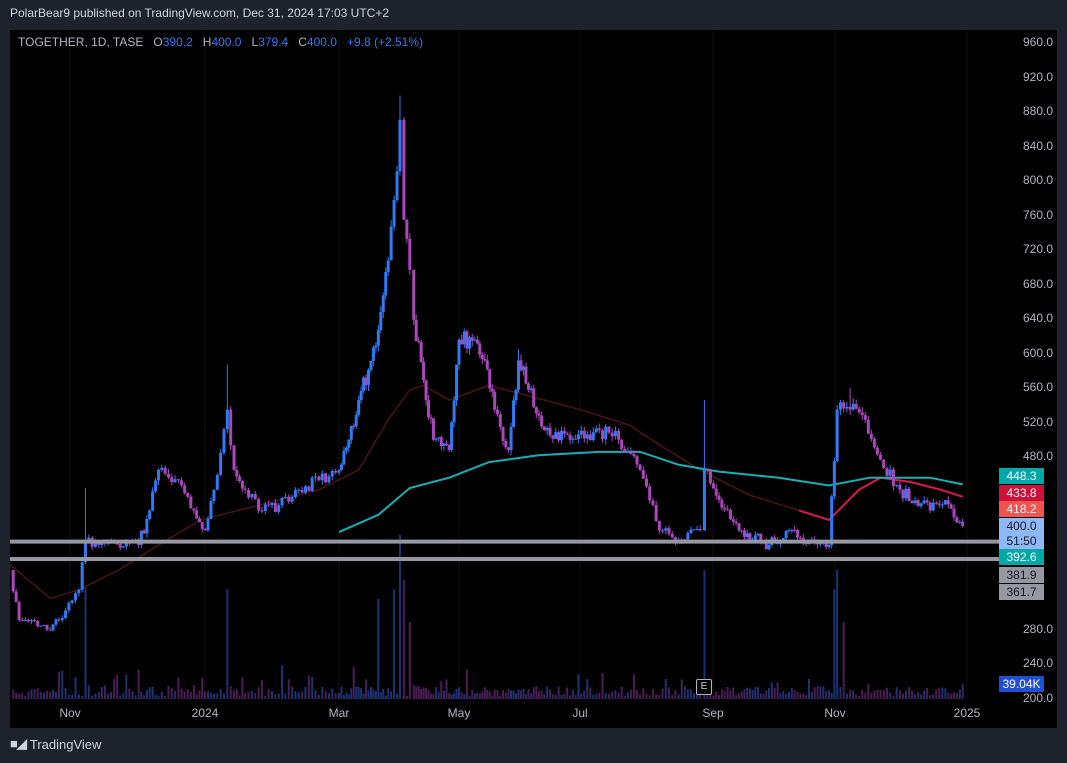 The height and width of the screenshot is (763, 1067). What do you see at coordinates (302, 42) in the screenshot?
I see `close-label: C` at bounding box center [302, 42].